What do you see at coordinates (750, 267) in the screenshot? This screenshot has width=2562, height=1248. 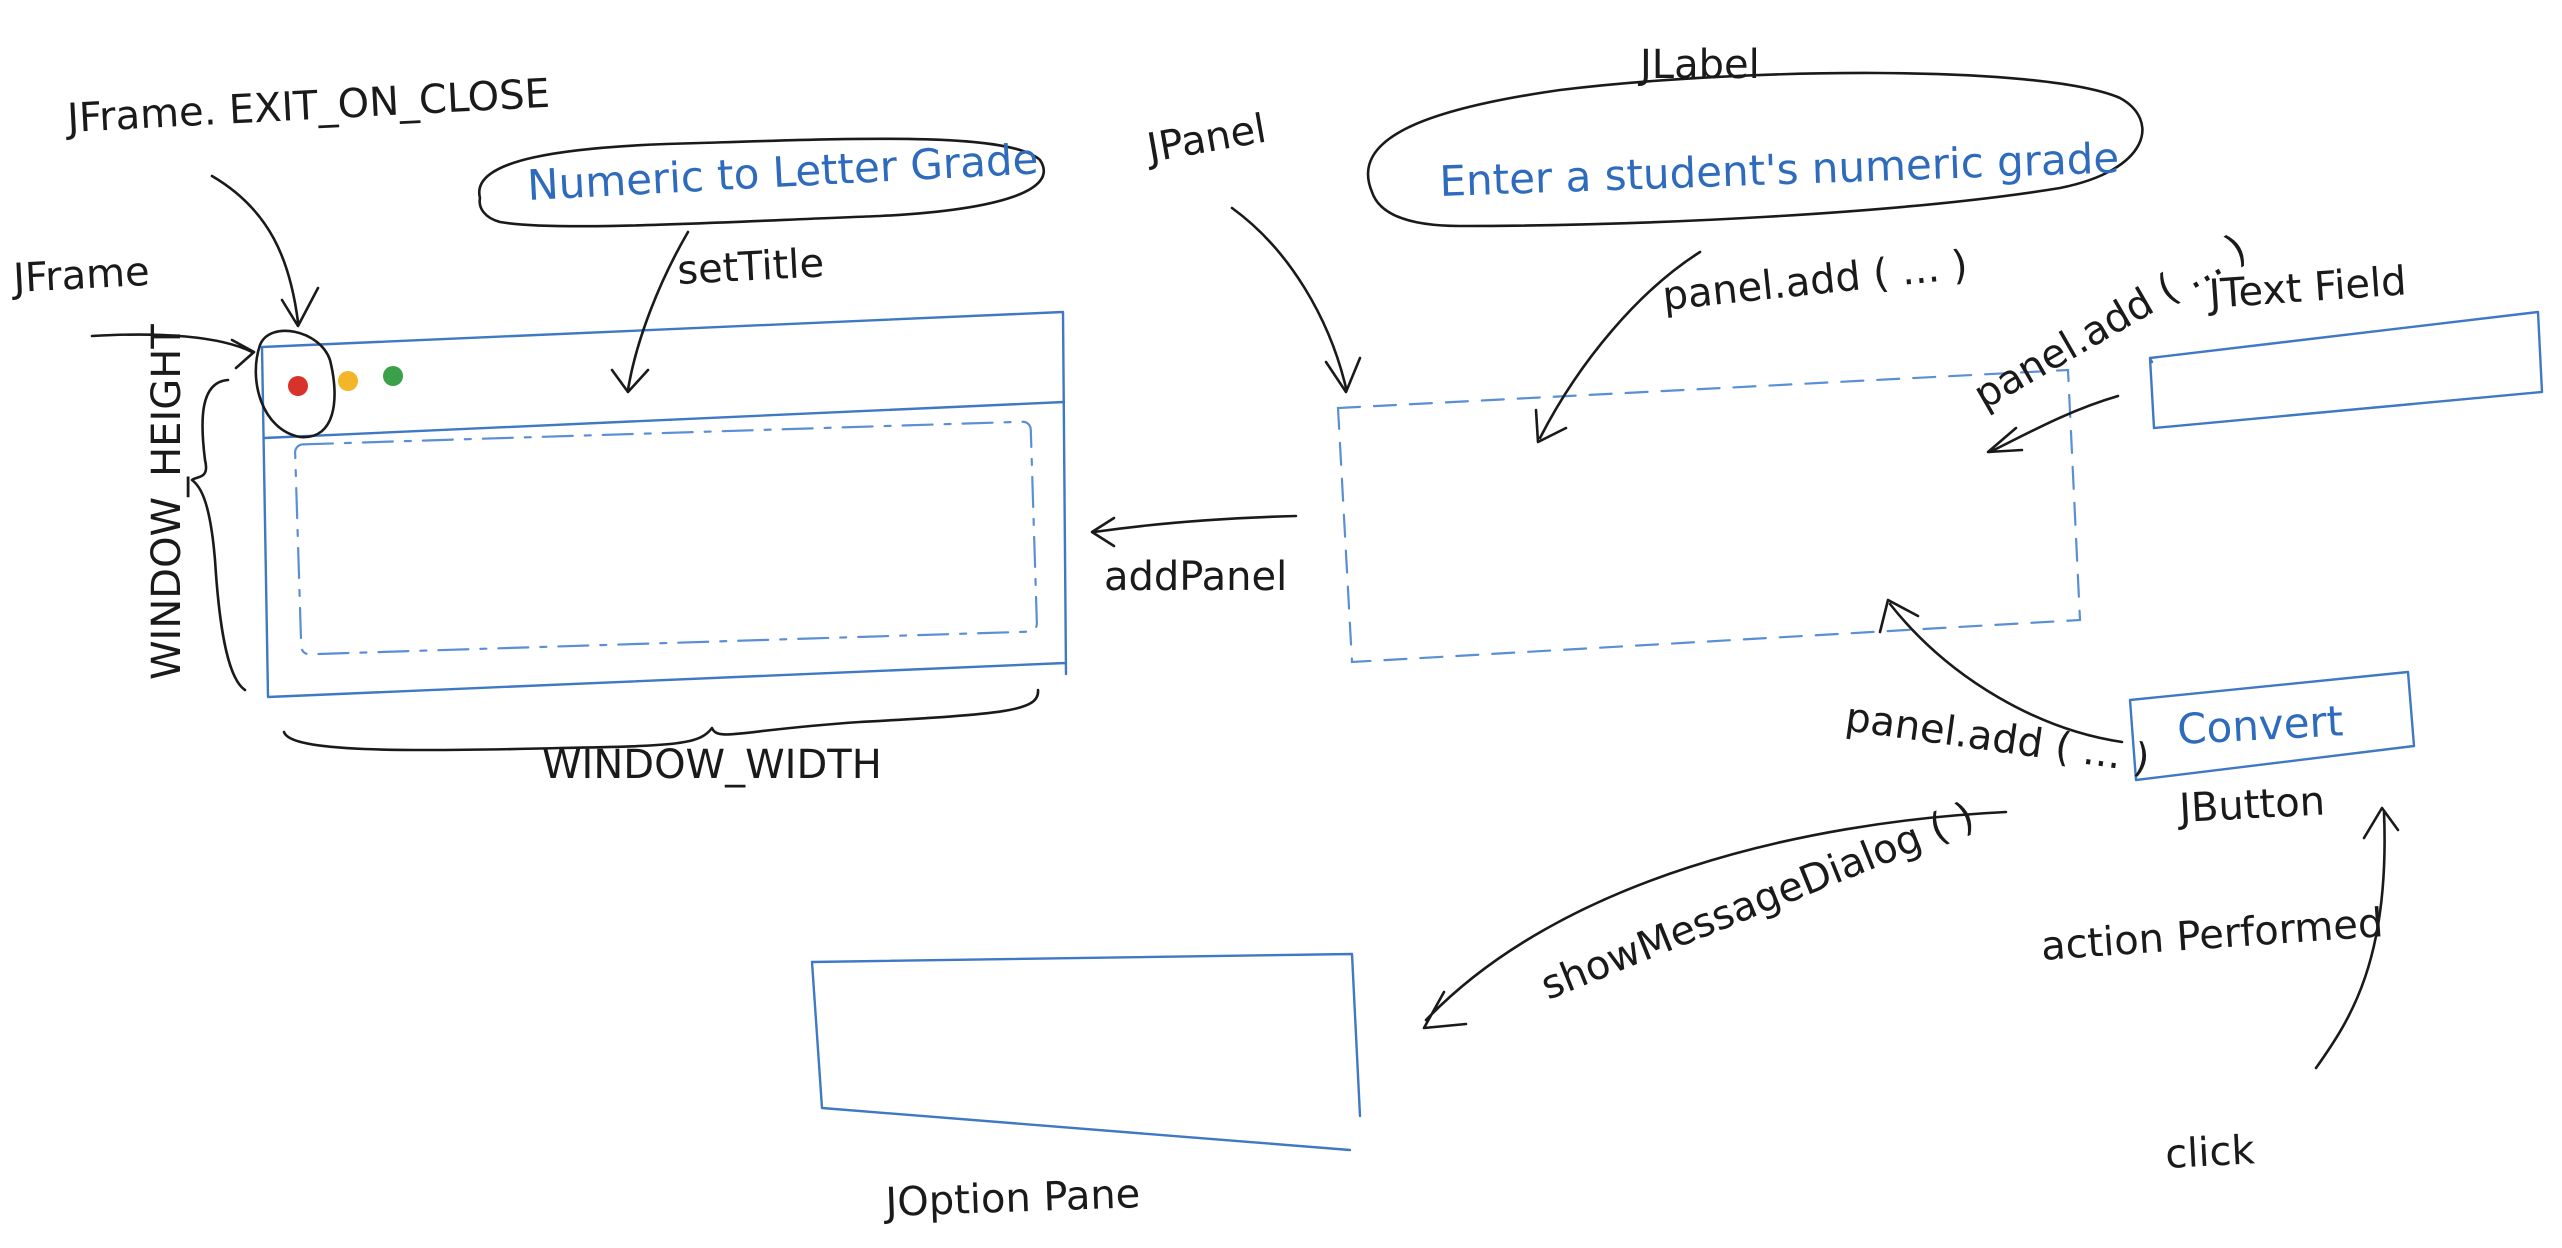 I see `set-title-label: setTitle` at bounding box center [750, 267].